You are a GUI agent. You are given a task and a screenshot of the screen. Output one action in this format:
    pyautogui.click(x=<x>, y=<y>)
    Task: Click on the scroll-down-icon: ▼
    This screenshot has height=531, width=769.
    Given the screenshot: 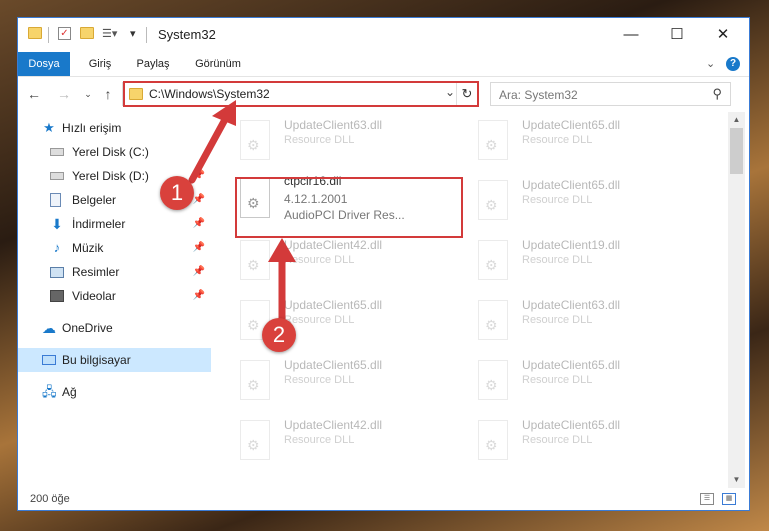 What is the action you would take?
    pyautogui.click(x=736, y=480)
    